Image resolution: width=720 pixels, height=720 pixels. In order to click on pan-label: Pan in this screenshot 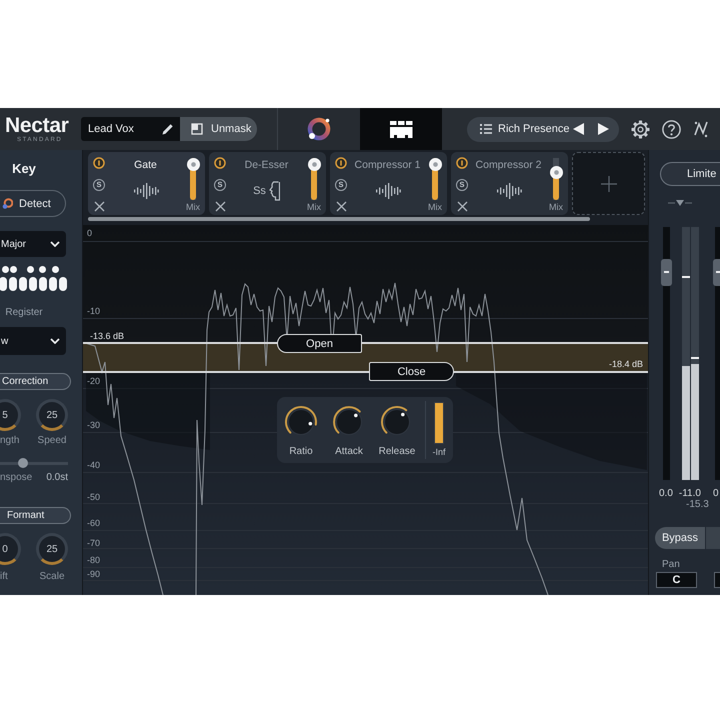, I will do `click(671, 565)`.